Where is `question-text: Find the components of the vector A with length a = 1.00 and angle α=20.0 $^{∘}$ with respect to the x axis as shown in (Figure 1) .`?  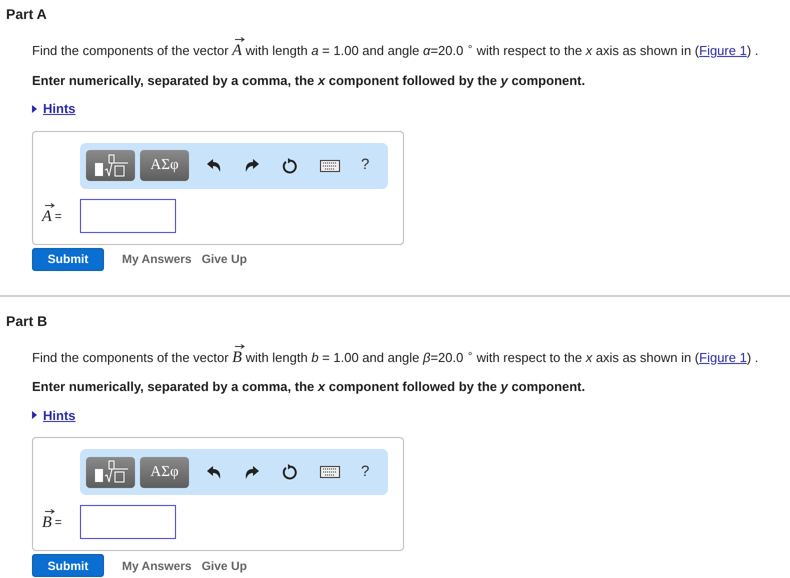 question-text: Find the components of the vector A with length a = 1.00 and angle α=20.0 $^{∘}$ with respect to the x axis as shown in (Figure 1) . is located at coordinates (395, 50).